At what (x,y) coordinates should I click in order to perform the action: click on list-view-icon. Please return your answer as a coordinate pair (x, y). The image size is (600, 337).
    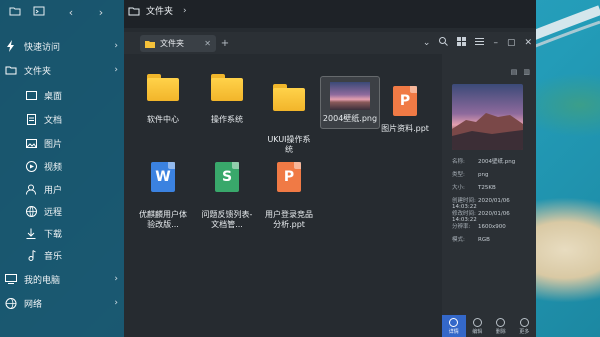
    Looking at the image, I should click on (480, 43).